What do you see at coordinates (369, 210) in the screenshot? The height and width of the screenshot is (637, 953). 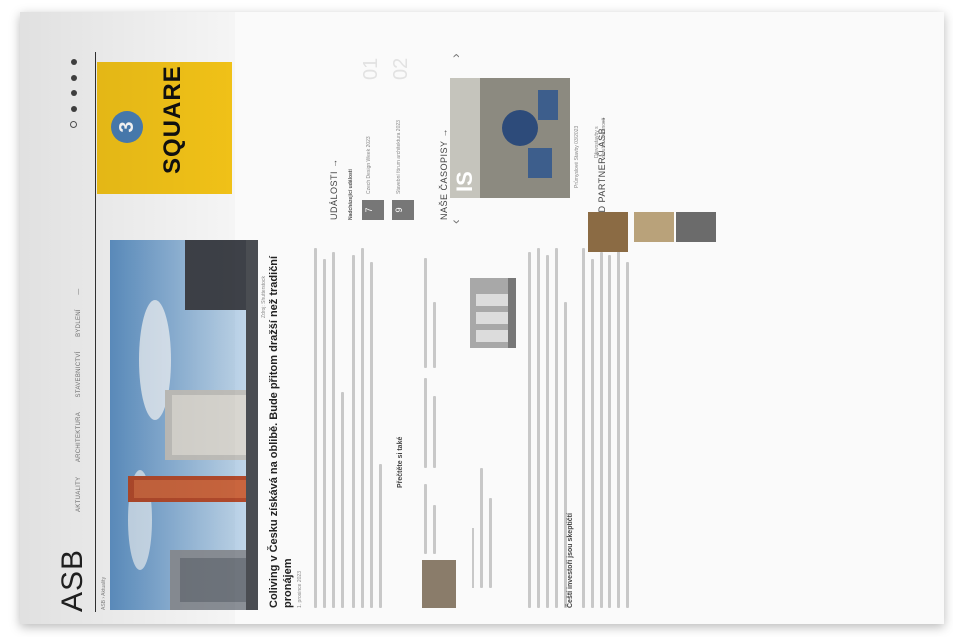 I see `event-1-day: 7` at bounding box center [369, 210].